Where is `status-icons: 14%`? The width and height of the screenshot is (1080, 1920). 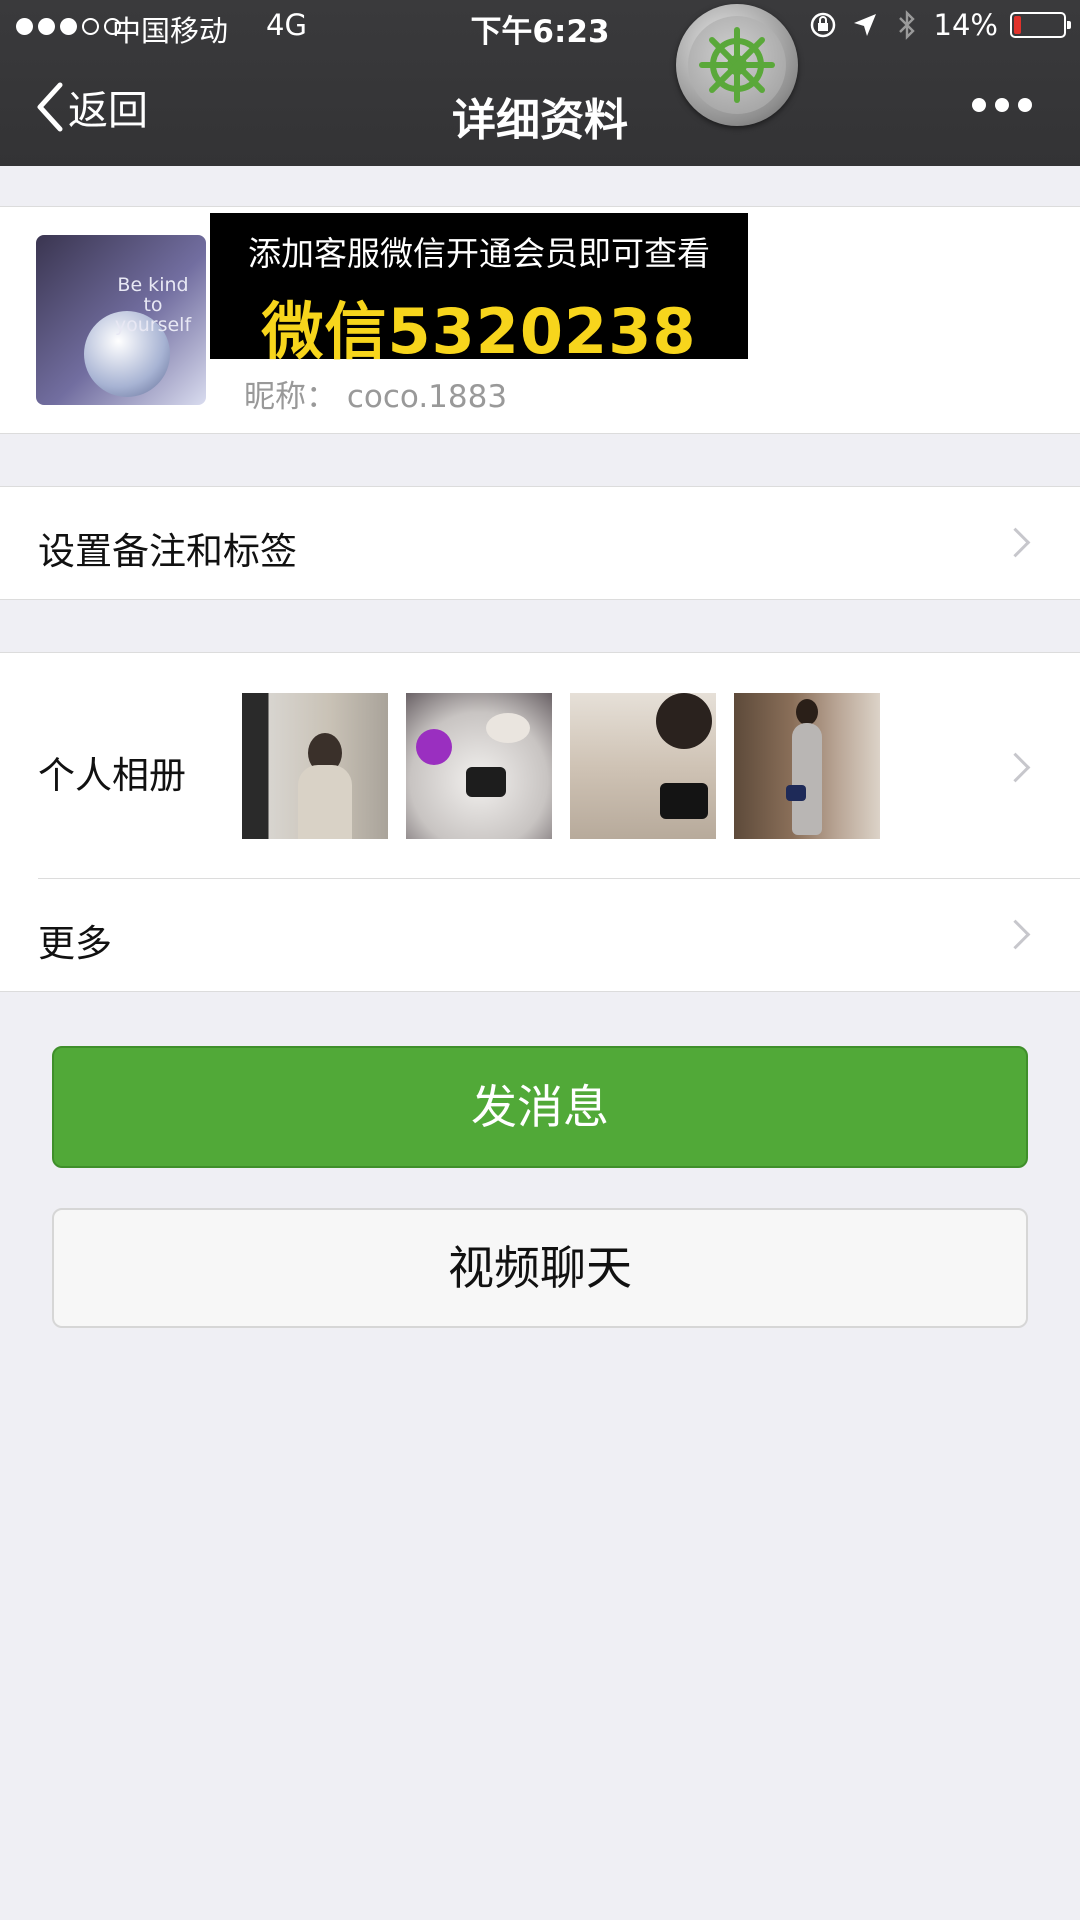
status-icons: 14% is located at coordinates (939, 25).